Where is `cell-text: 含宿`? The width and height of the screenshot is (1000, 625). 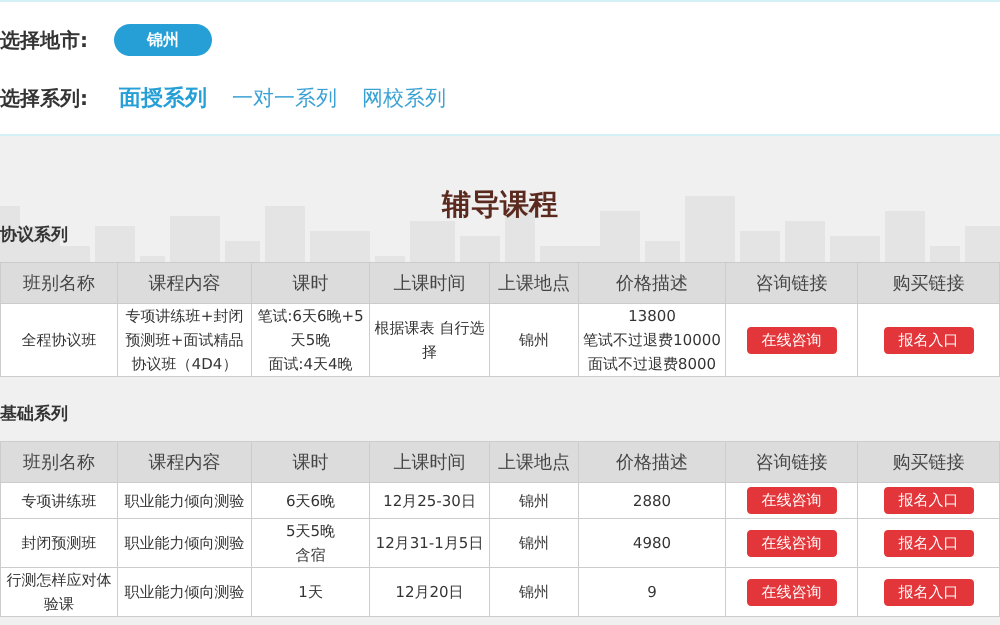
cell-text: 含宿 is located at coordinates (310, 555).